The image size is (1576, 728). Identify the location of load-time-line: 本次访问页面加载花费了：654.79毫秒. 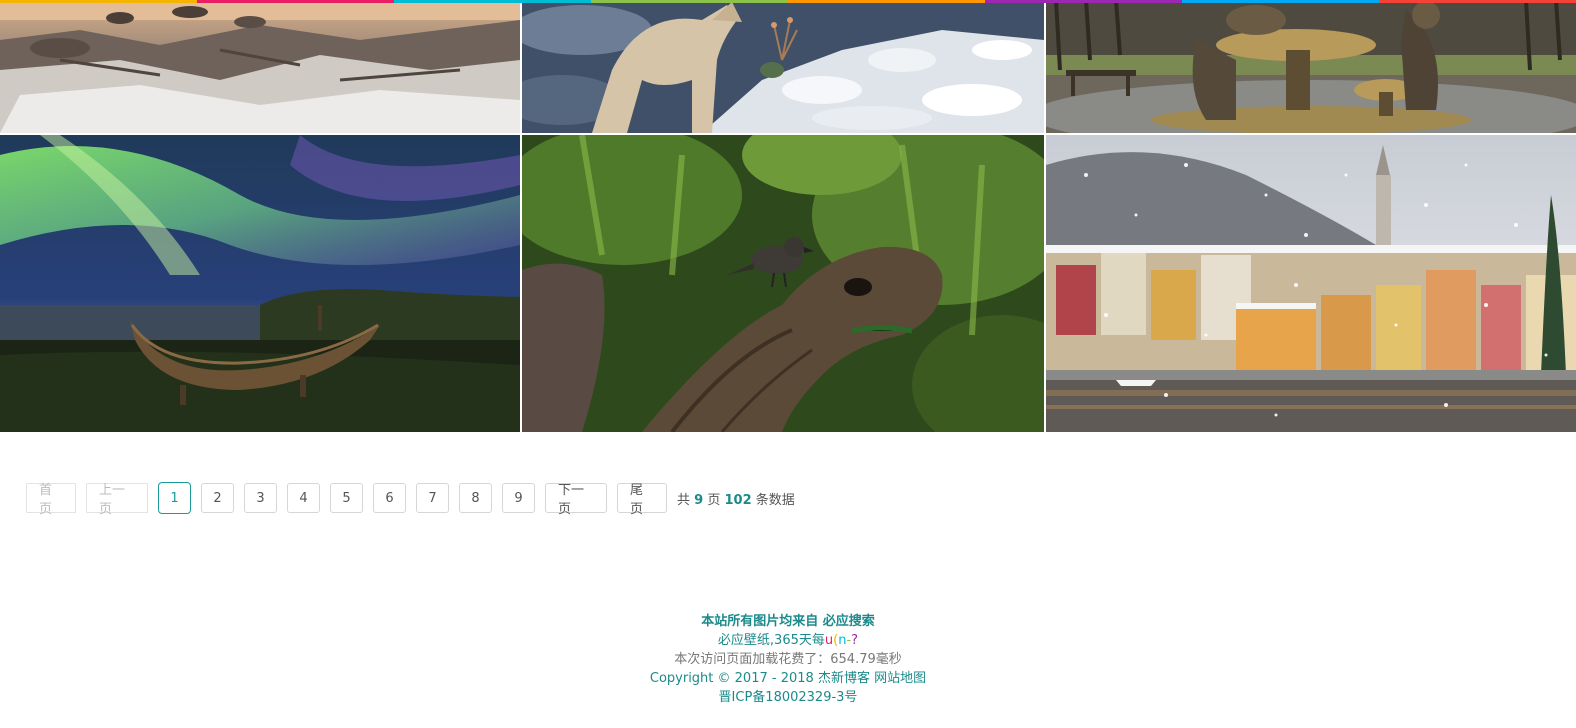
(788, 659).